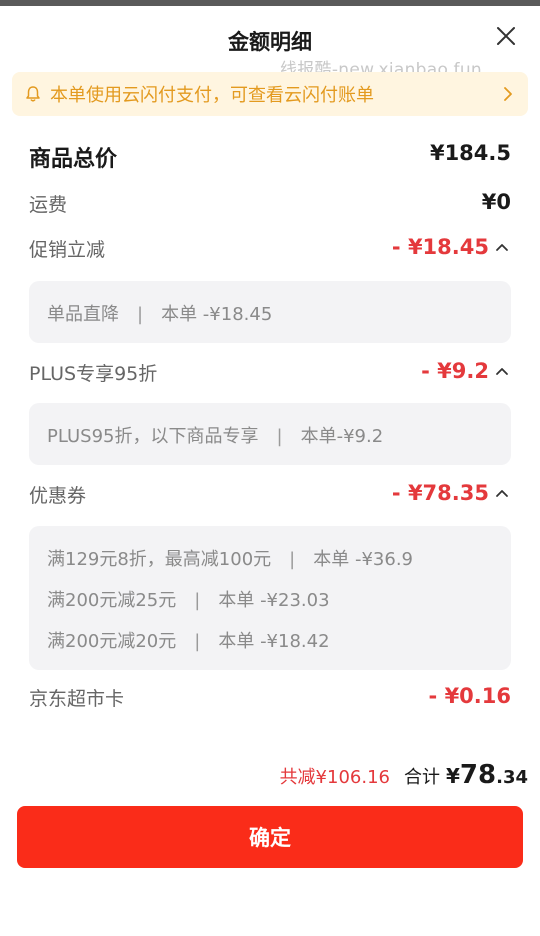 This screenshot has width=540, height=936. I want to click on total-decimal: .34, so click(512, 777).